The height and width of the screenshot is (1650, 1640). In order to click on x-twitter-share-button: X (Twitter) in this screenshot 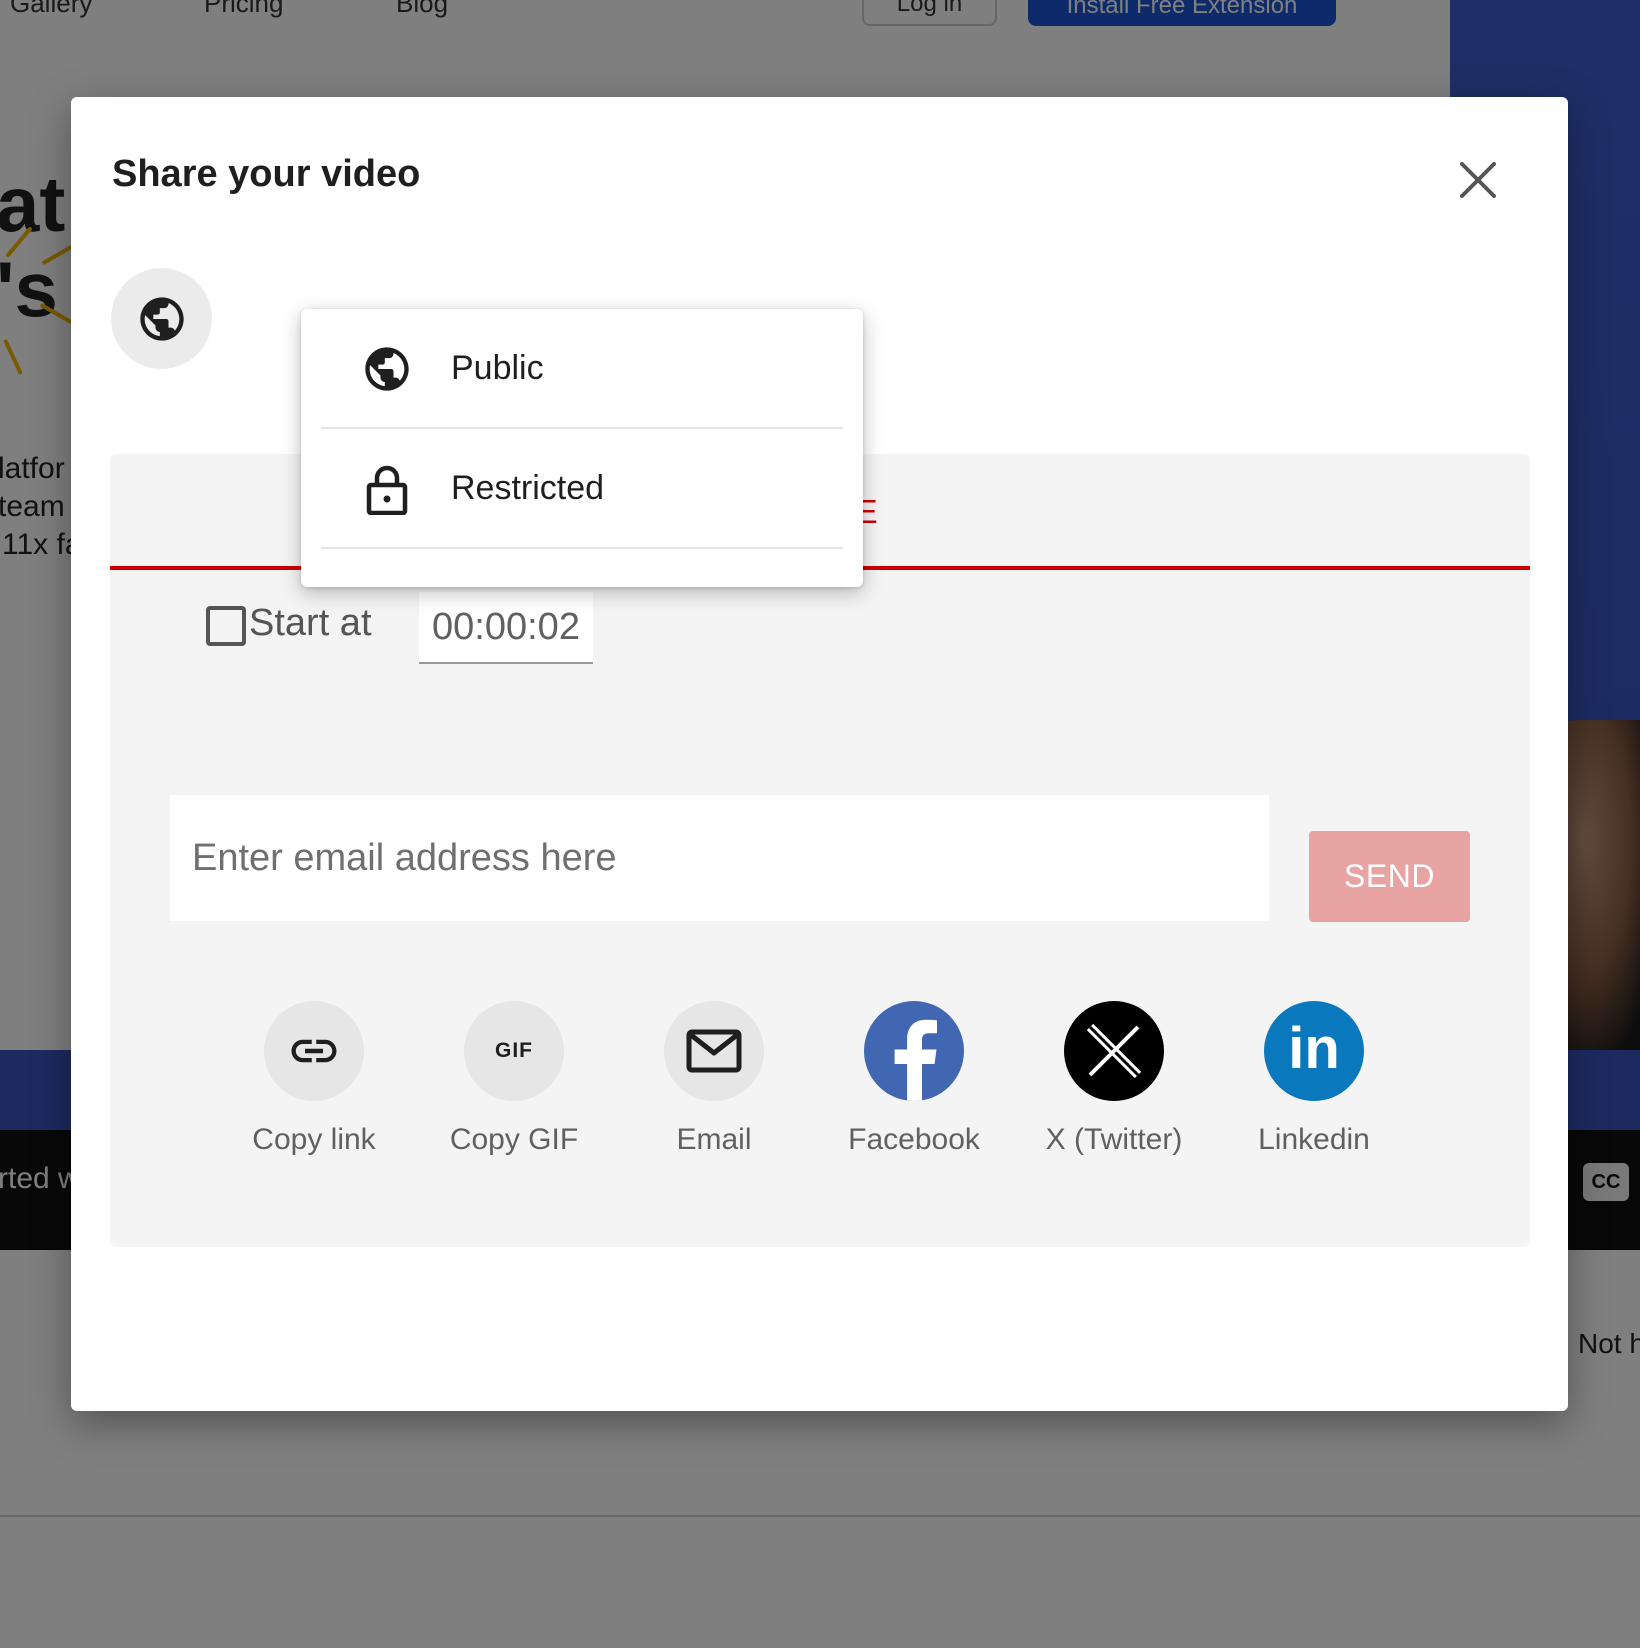, I will do `click(1114, 1079)`.